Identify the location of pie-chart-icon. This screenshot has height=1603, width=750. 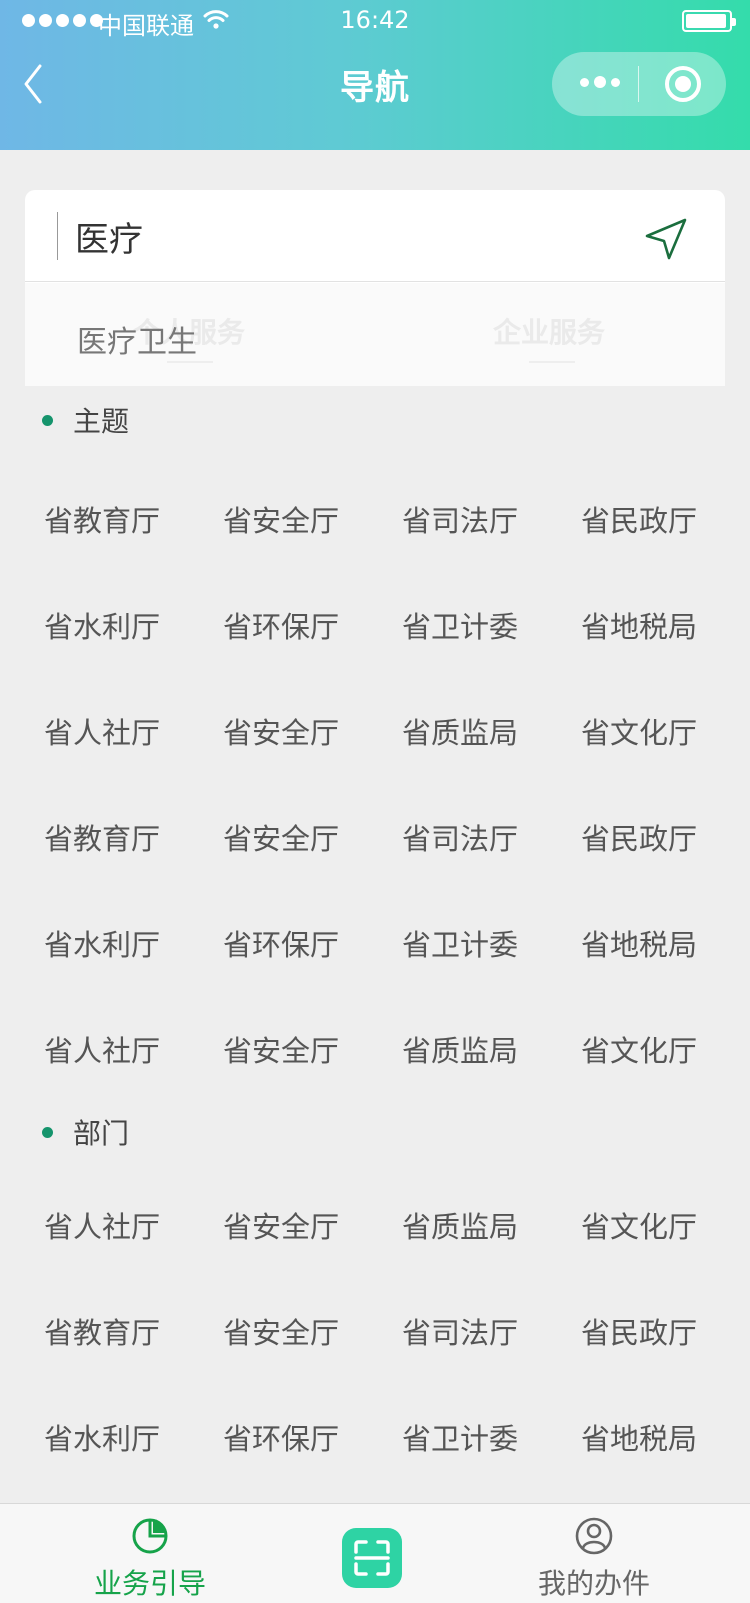
(150, 1536).